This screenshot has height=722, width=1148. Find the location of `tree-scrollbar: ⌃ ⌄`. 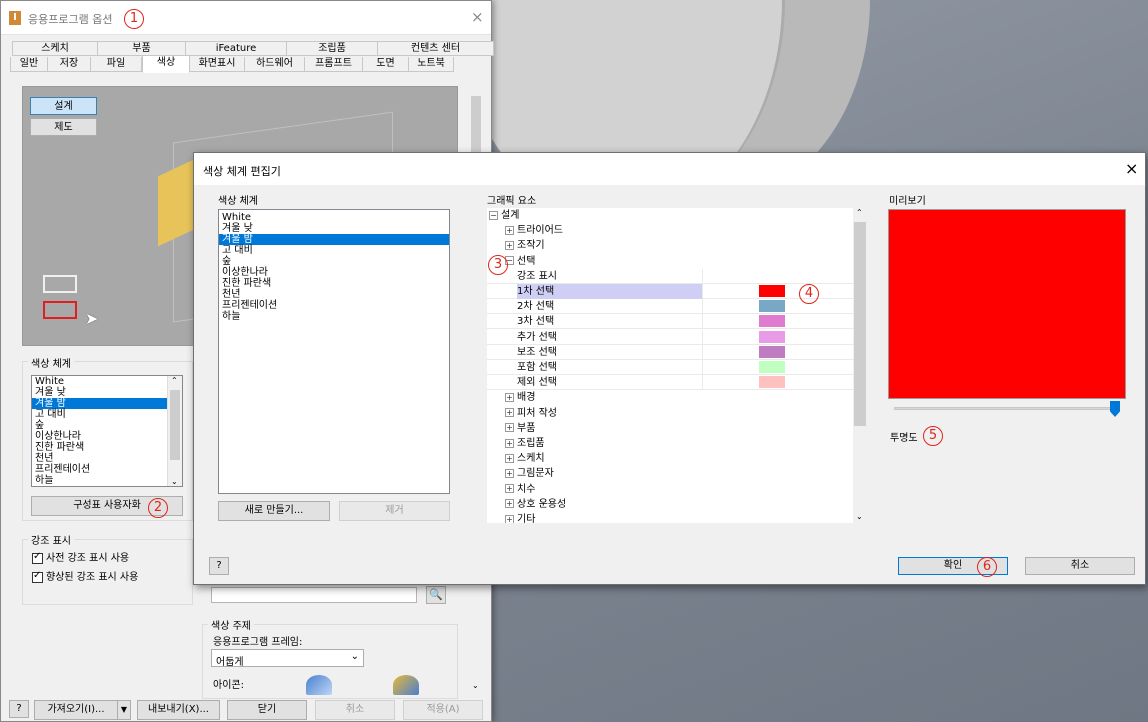

tree-scrollbar: ⌃ ⌄ is located at coordinates (860, 365).